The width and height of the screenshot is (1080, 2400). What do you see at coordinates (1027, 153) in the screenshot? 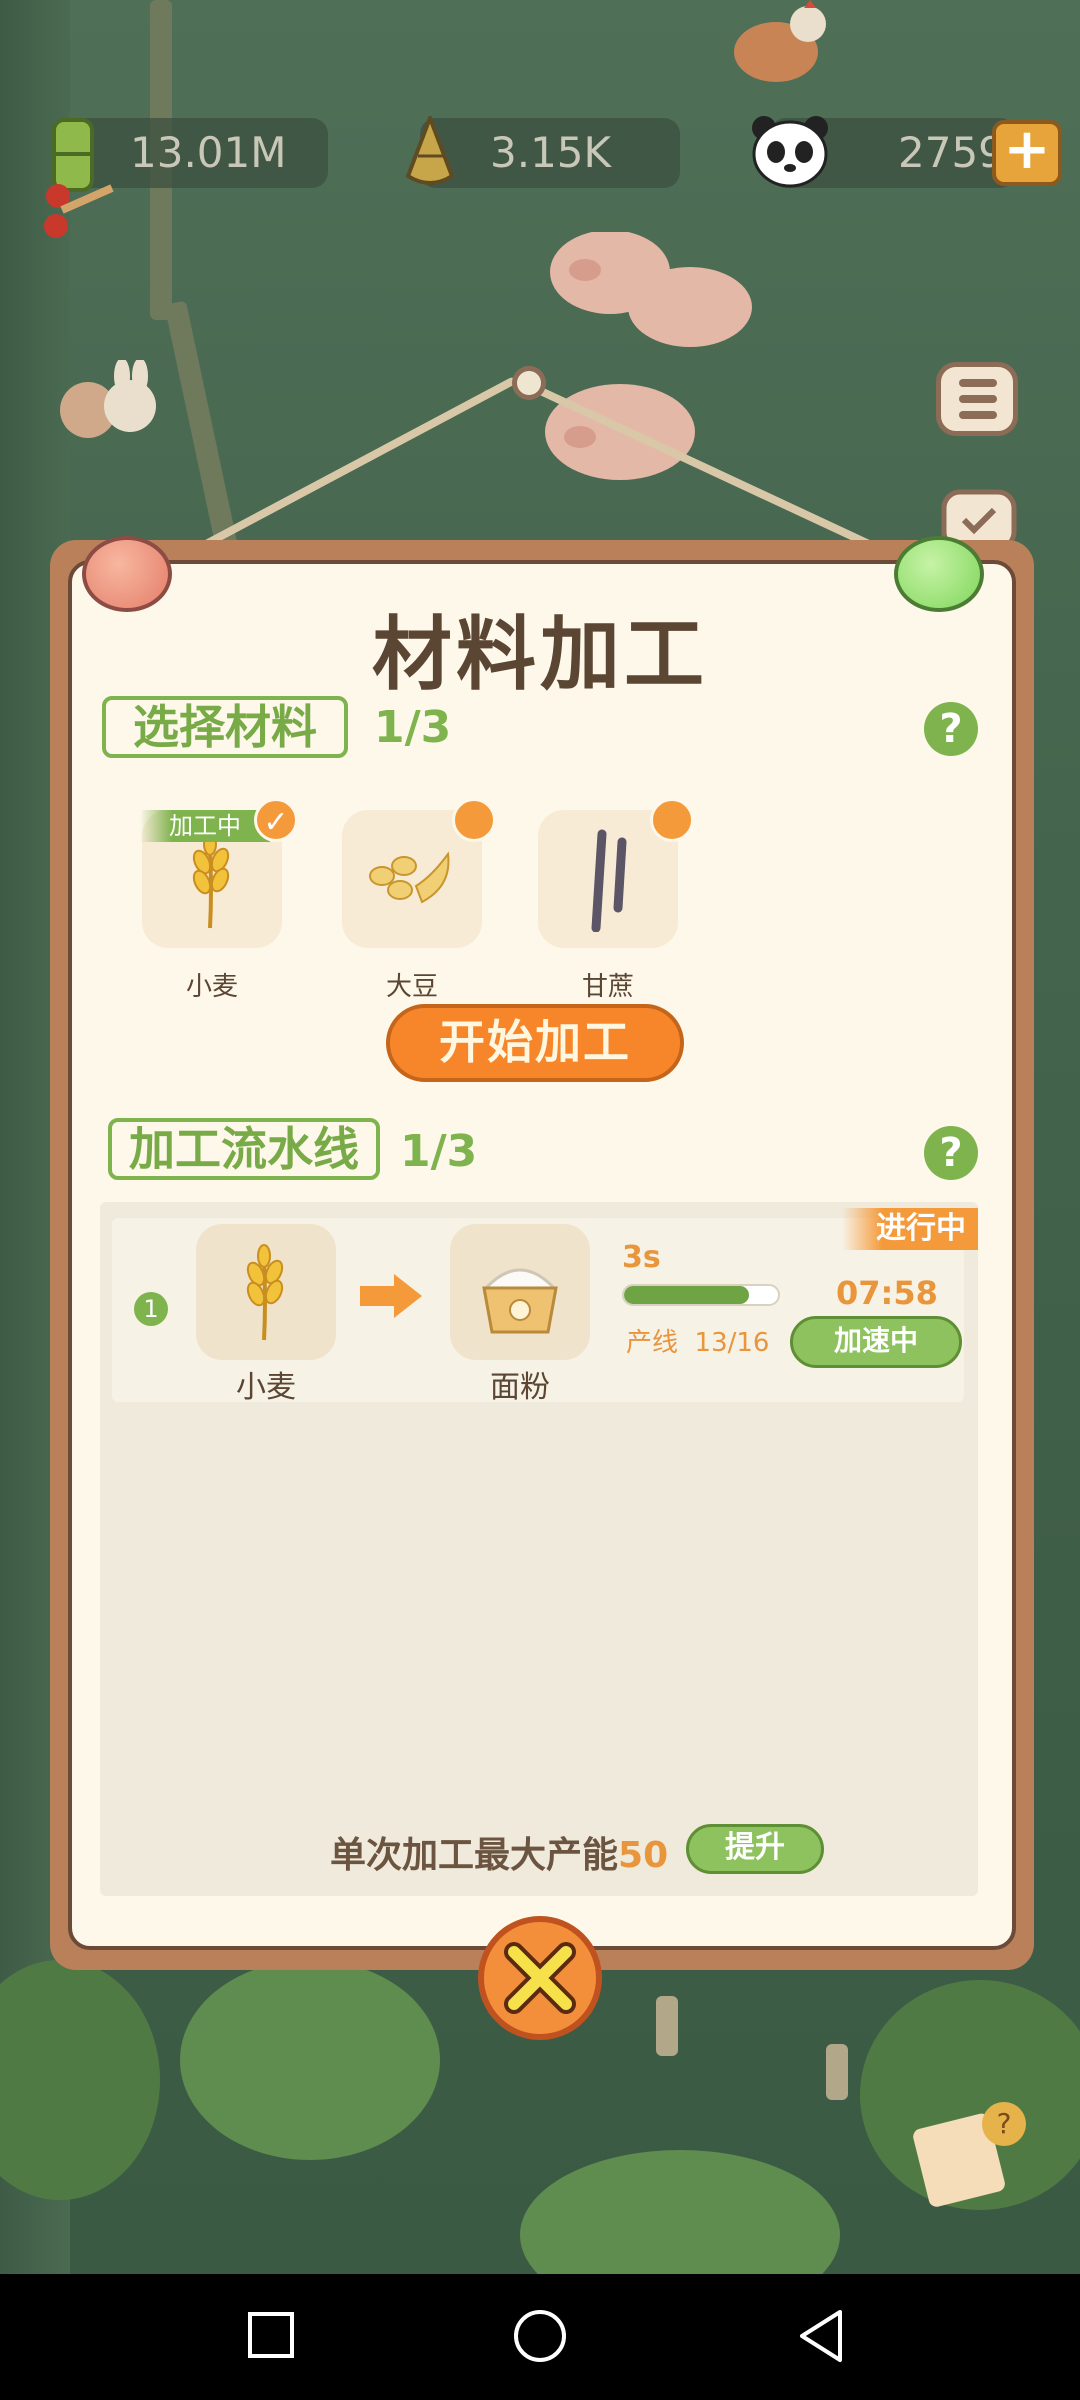
I see `add-panda-button: +` at bounding box center [1027, 153].